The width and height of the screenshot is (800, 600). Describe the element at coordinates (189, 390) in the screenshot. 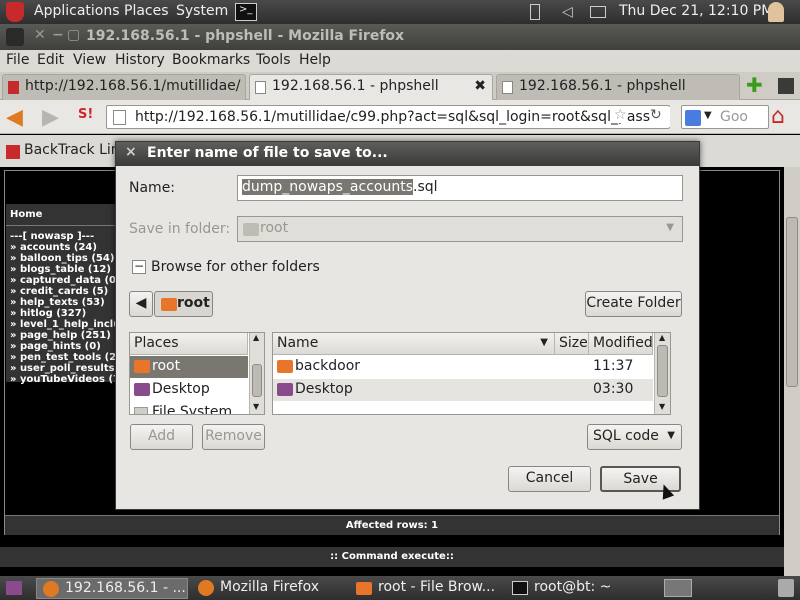

I see `place-desktop: Desktop` at that location.